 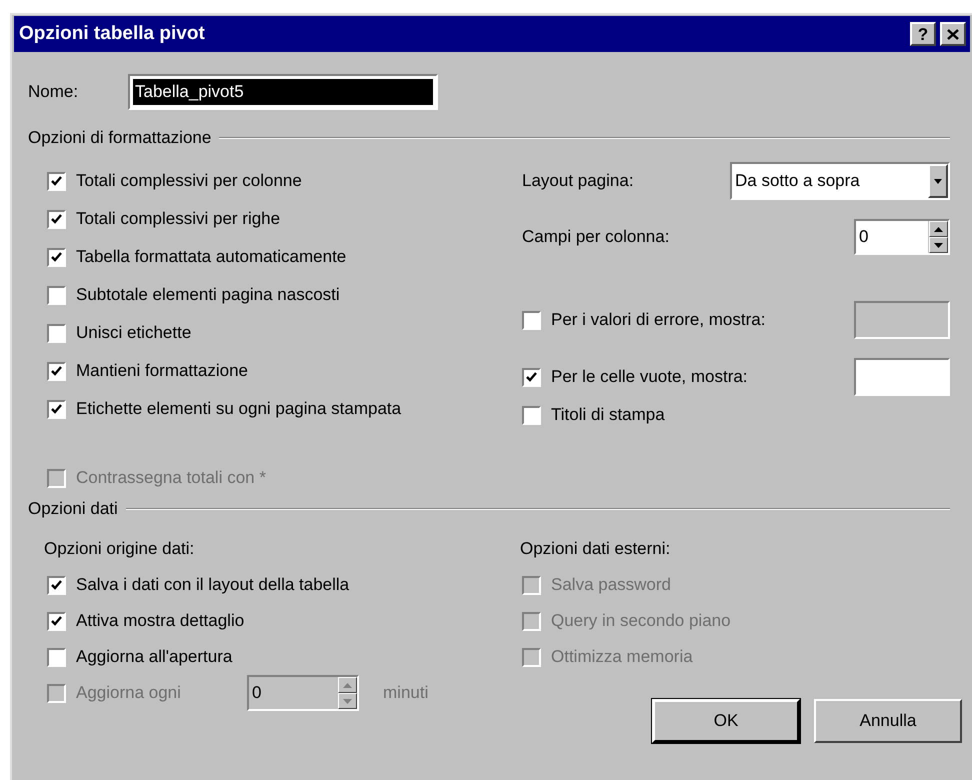 I want to click on help-button: ?, so click(x=923, y=34).